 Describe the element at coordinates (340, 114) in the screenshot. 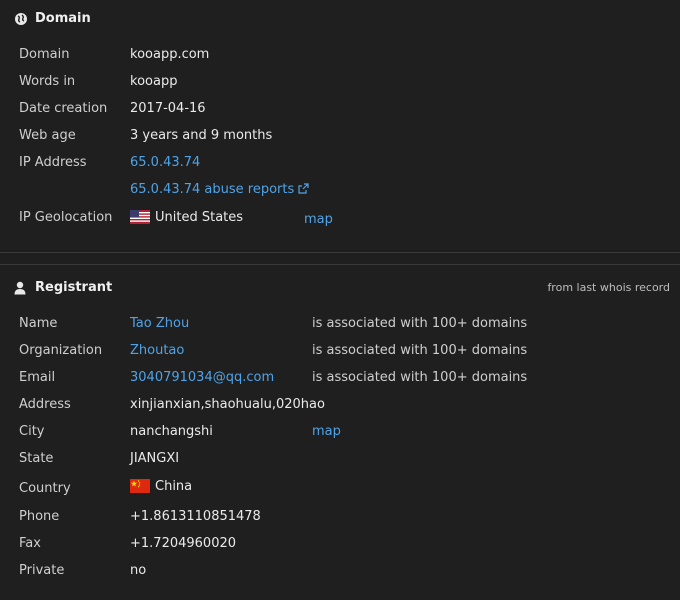

I see `row-date-creation: Date creation 2017-04-16` at that location.